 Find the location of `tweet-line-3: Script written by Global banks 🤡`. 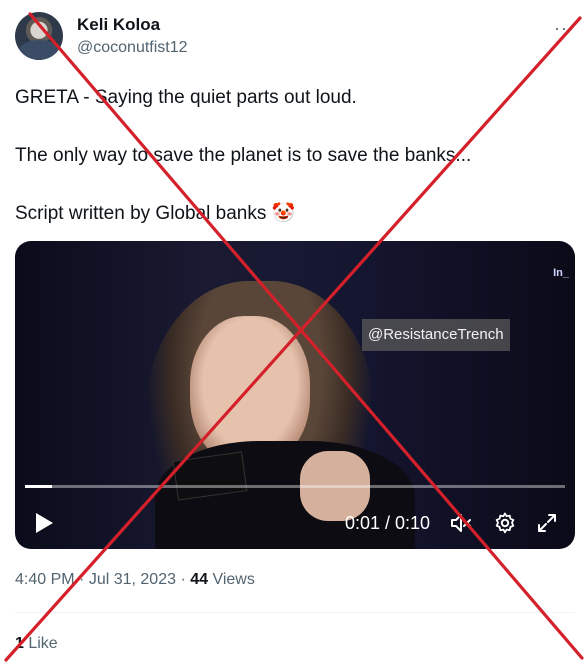

tweet-line-3: Script written by Global banks 🤡 is located at coordinates (295, 214).